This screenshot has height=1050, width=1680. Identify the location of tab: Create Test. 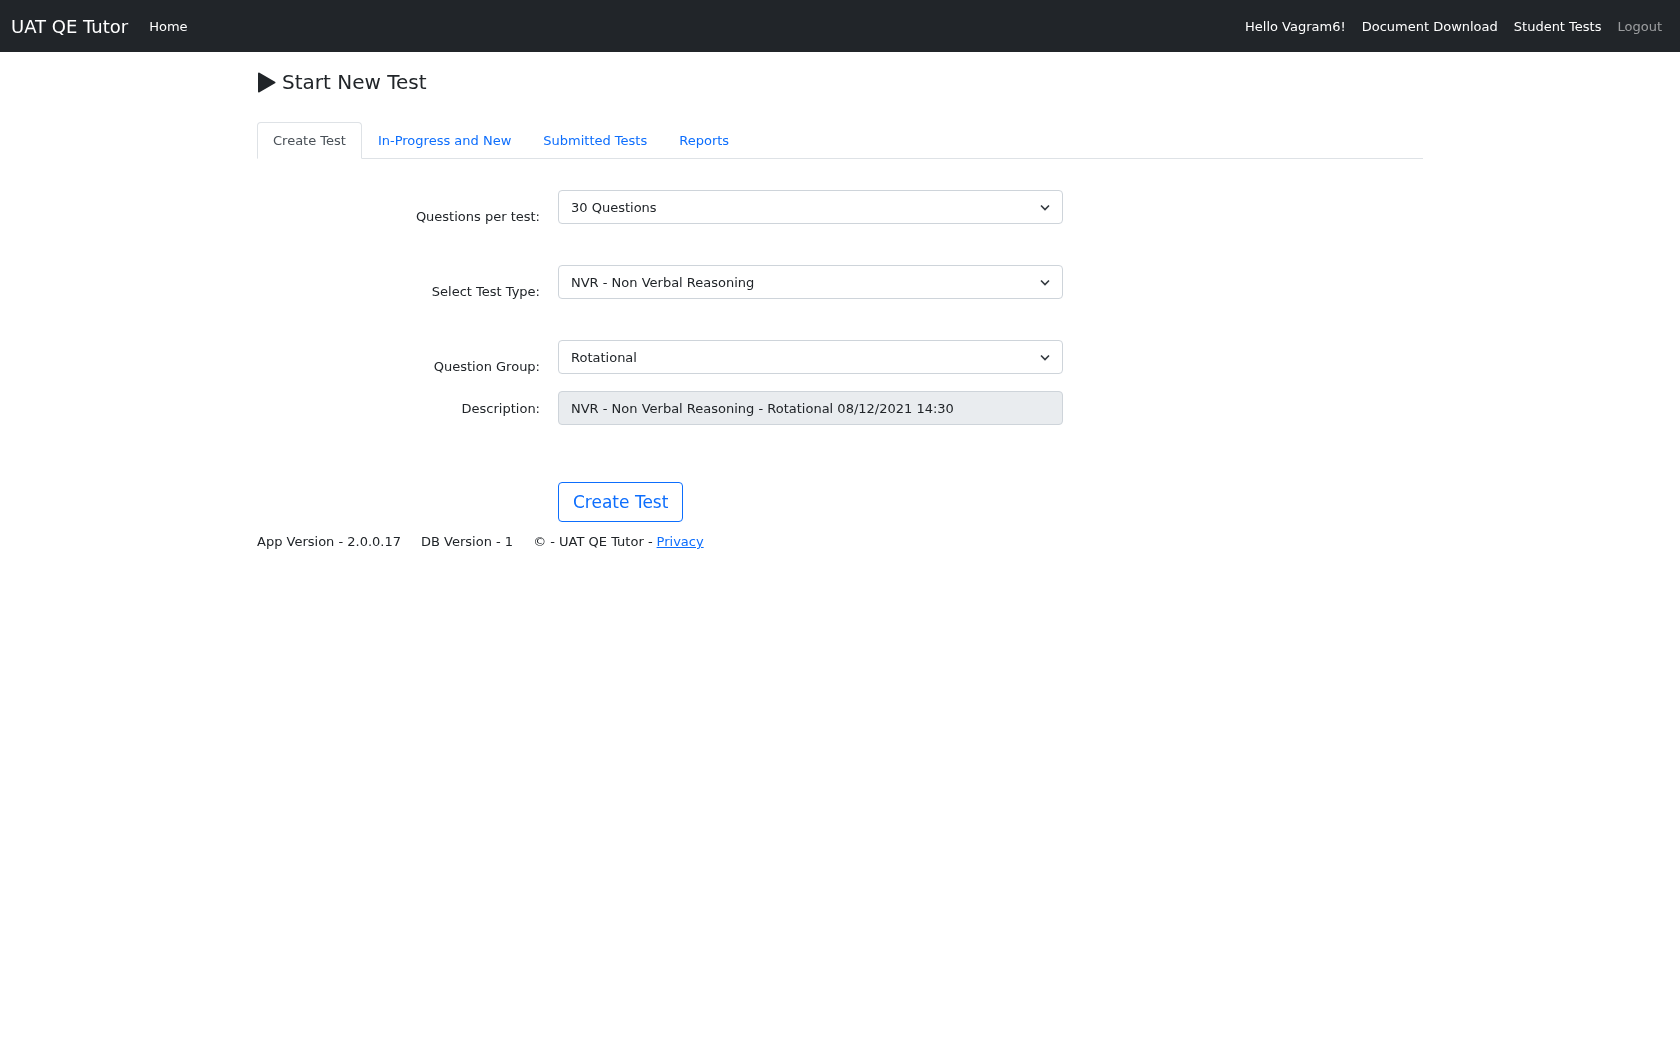
(309, 140).